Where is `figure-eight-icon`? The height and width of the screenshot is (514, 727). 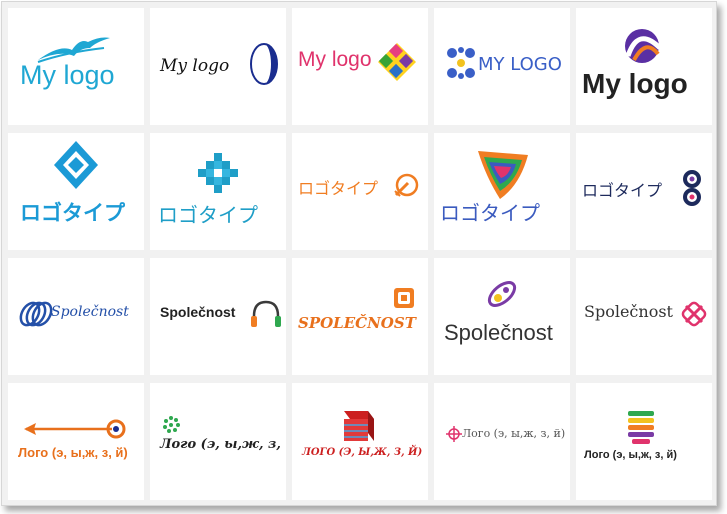
figure-eight-icon is located at coordinates (692, 188).